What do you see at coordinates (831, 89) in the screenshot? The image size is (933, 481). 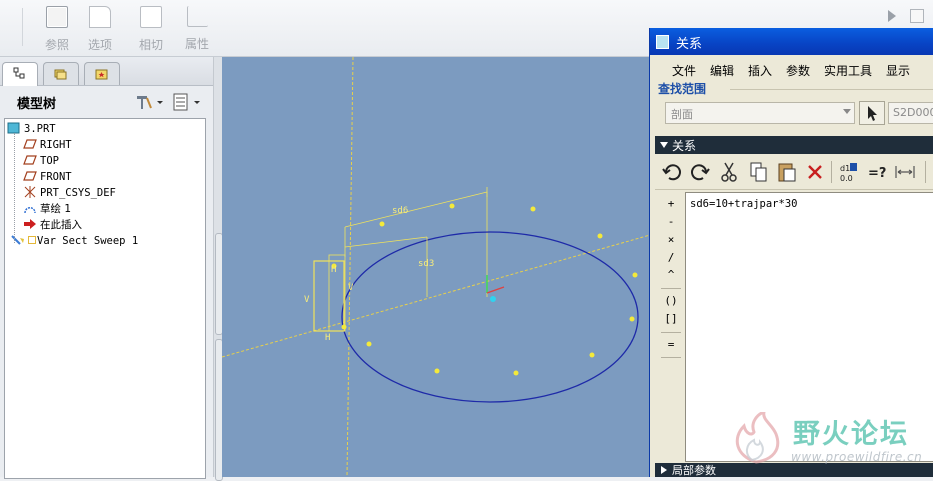 I see `group-divider` at bounding box center [831, 89].